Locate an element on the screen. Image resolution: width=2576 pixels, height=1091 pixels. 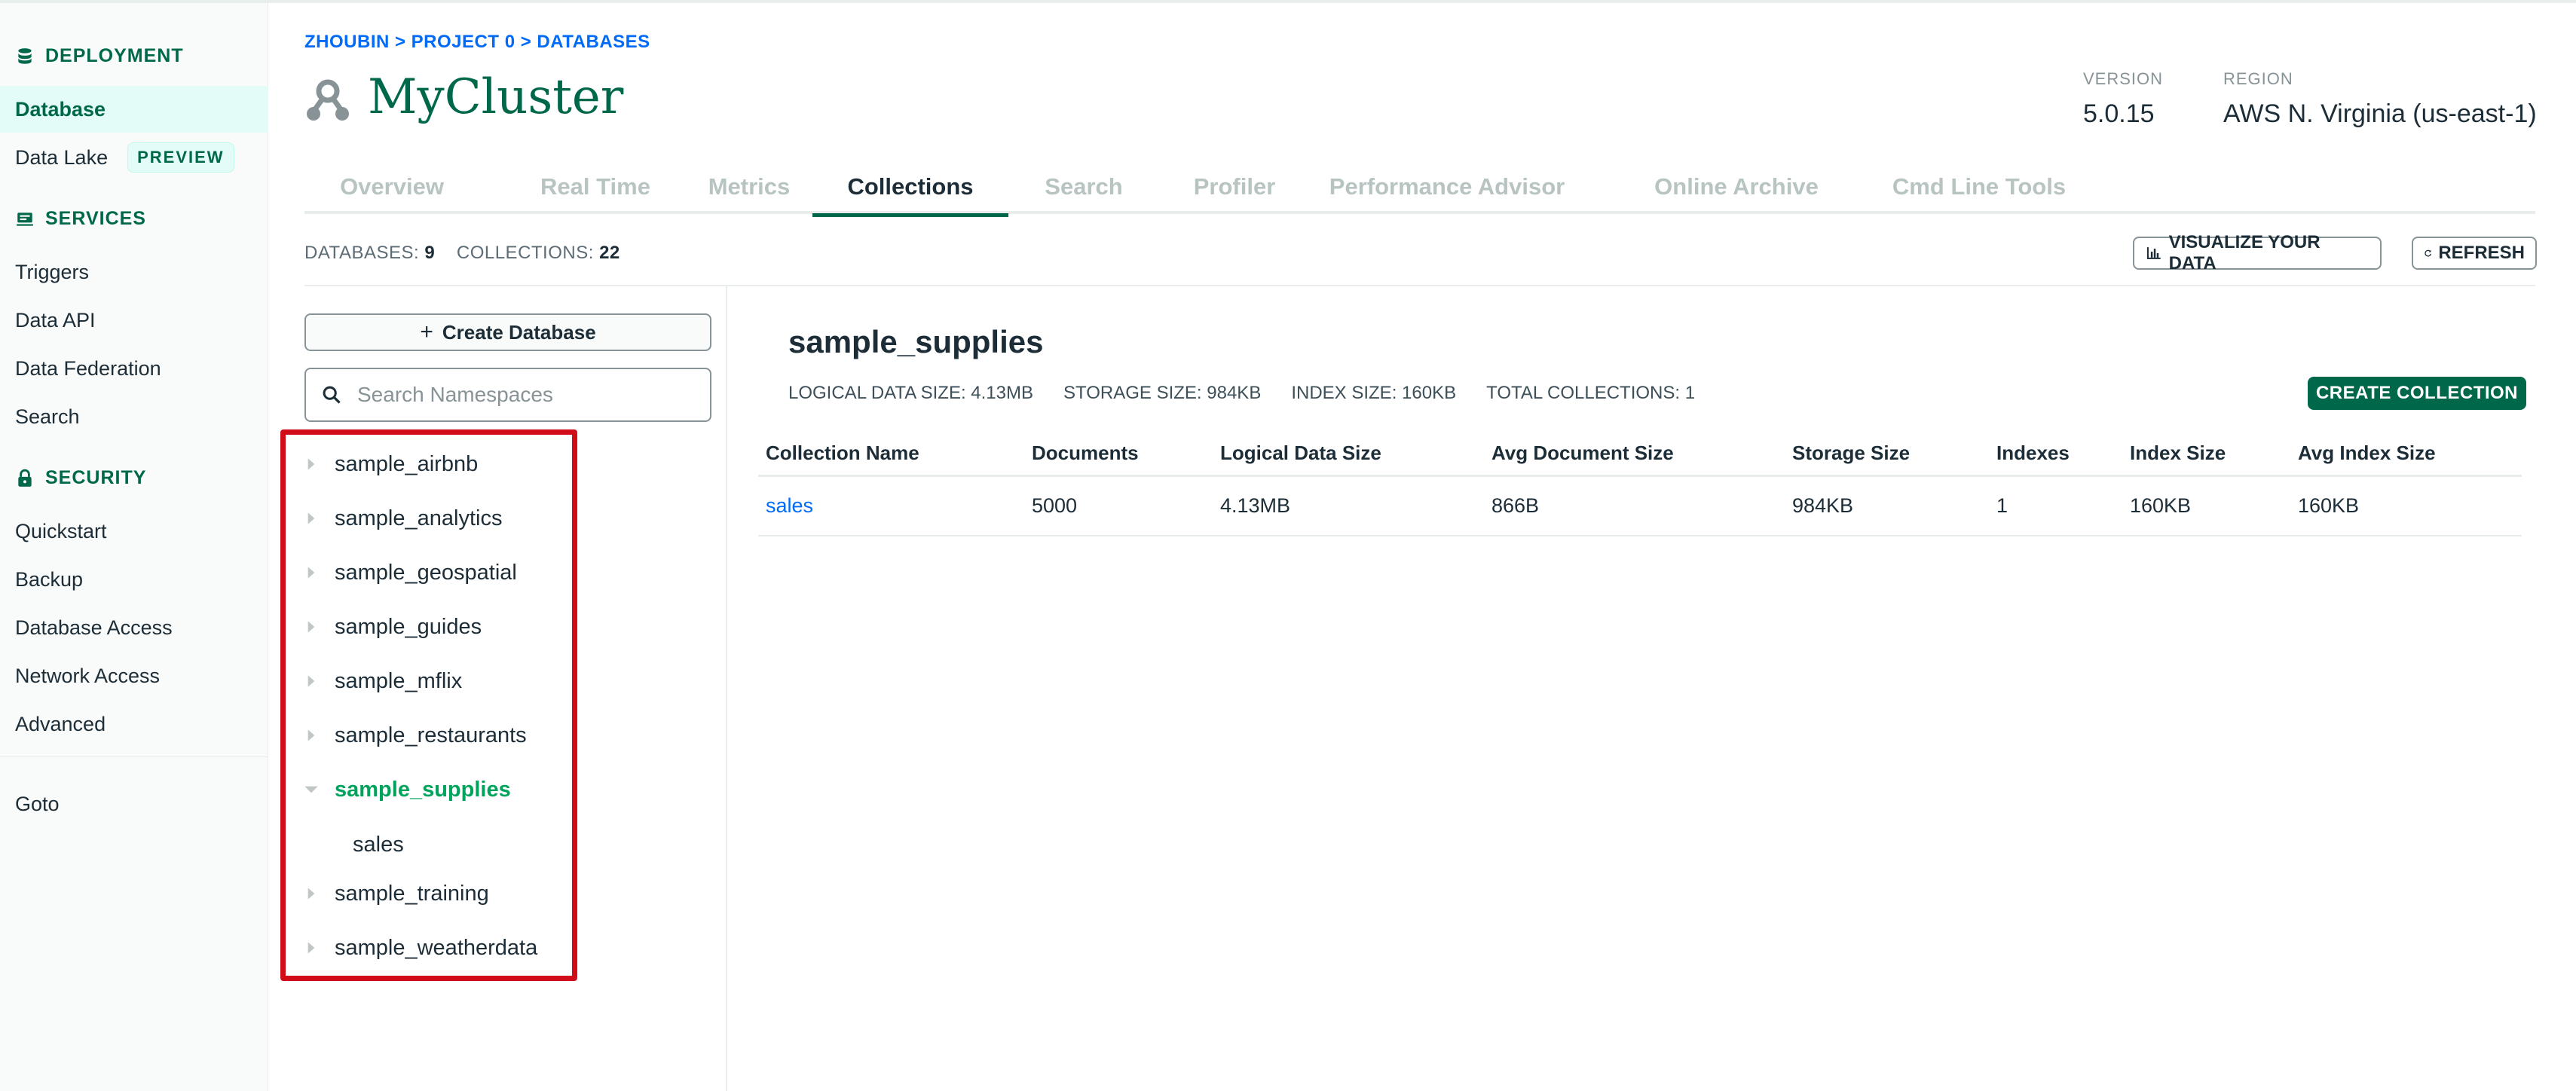
collections-count-label: COLLECTIONS: is located at coordinates (525, 253).